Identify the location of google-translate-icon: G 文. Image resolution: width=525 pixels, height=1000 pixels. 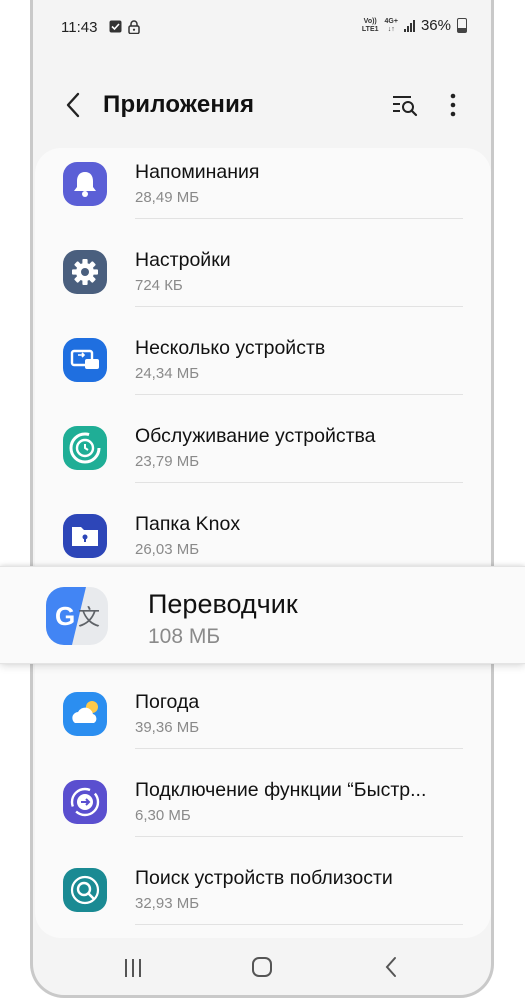
(77, 616).